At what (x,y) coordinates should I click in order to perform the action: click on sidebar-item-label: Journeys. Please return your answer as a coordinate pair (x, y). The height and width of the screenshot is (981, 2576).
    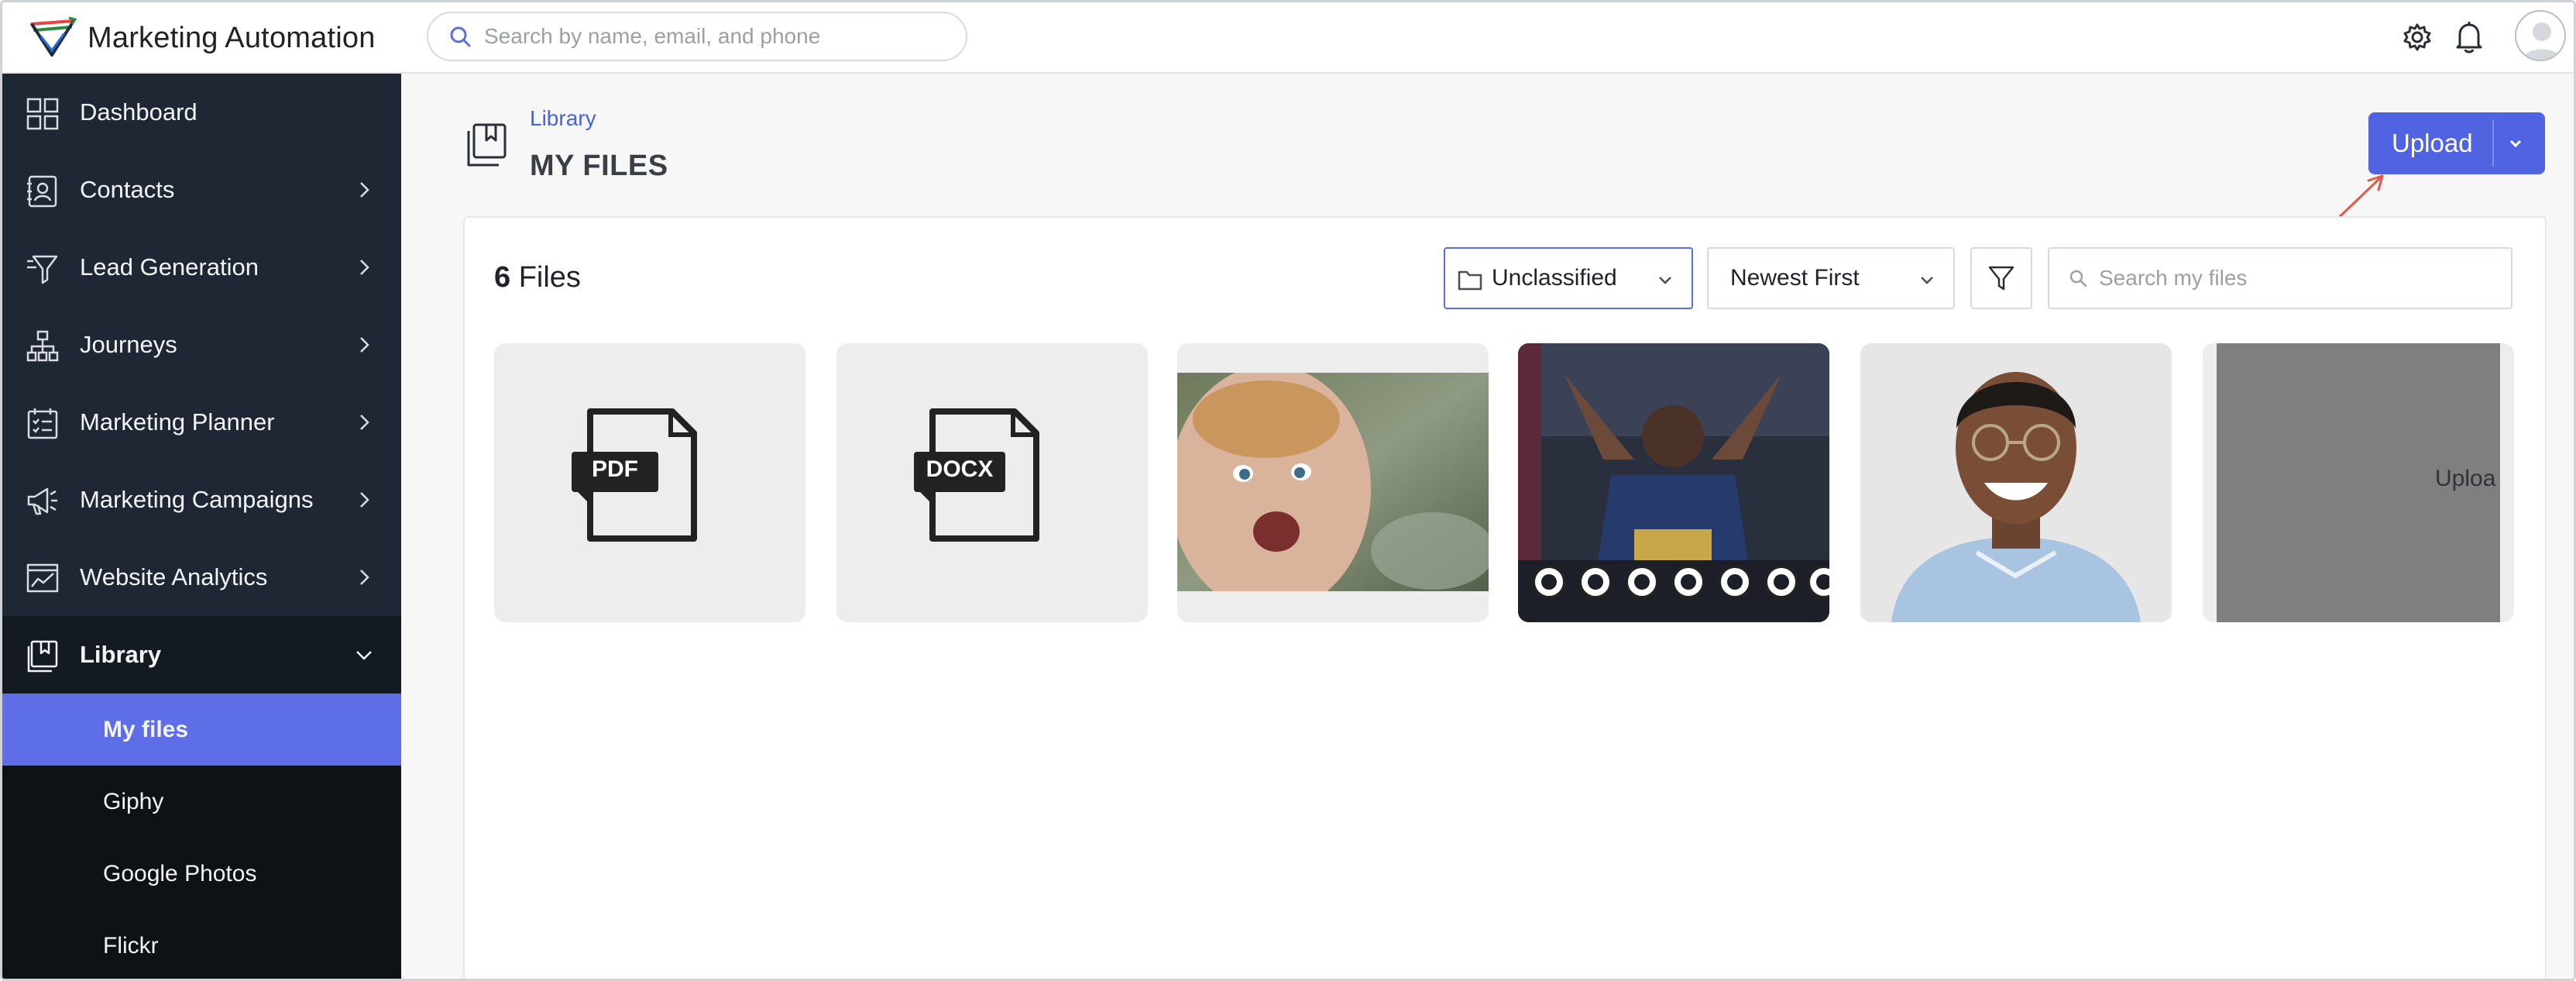
    Looking at the image, I should click on (128, 344).